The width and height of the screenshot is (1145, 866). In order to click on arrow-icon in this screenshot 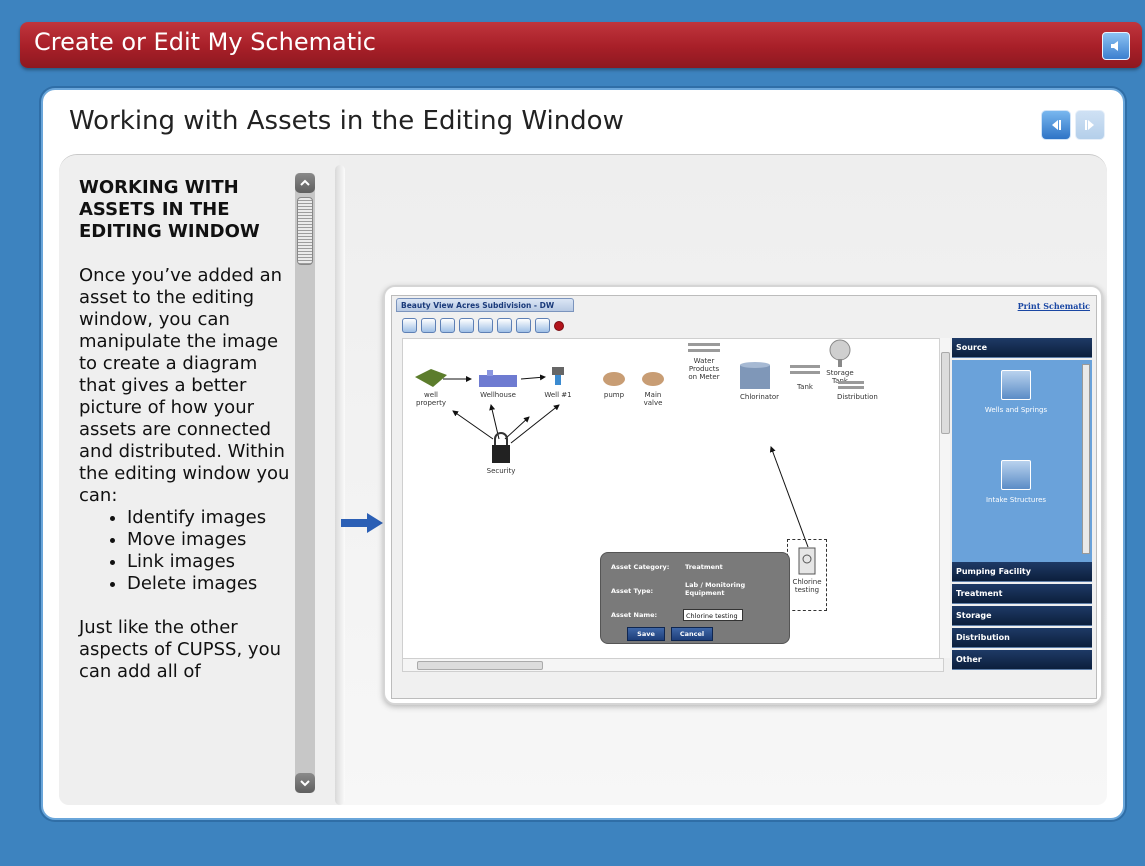, I will do `click(362, 523)`.